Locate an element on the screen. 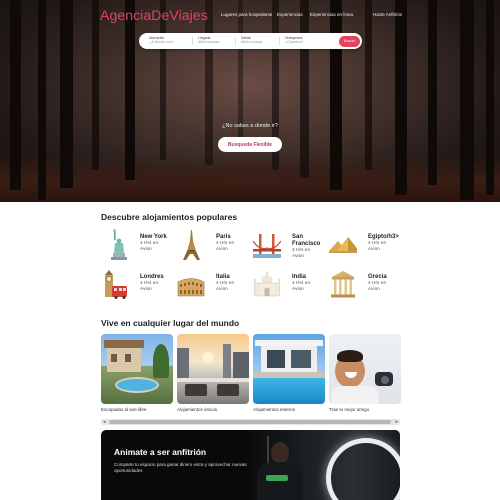 This screenshot has height=500, width=500. card-caption: Alojamientos enteros is located at coordinates (274, 409).